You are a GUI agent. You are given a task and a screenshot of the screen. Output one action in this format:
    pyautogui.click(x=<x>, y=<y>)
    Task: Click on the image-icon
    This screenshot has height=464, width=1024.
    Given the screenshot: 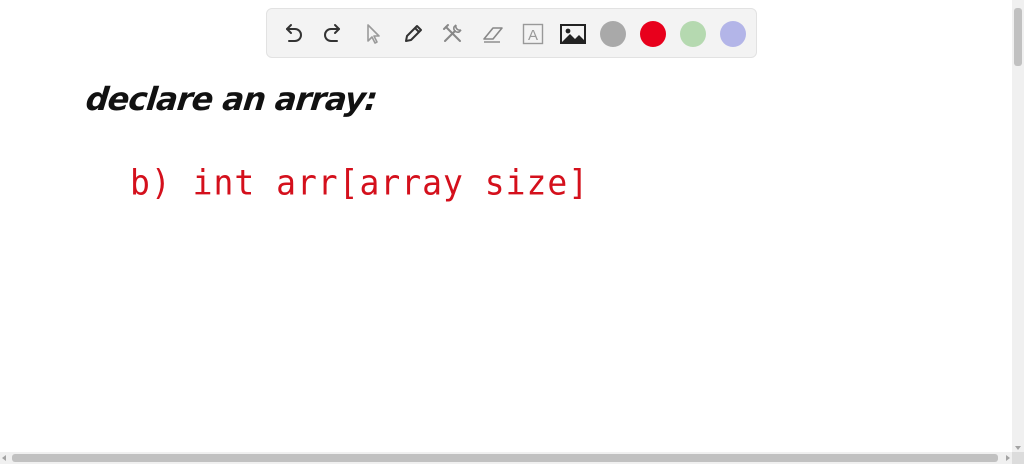 What is the action you would take?
    pyautogui.click(x=573, y=34)
    